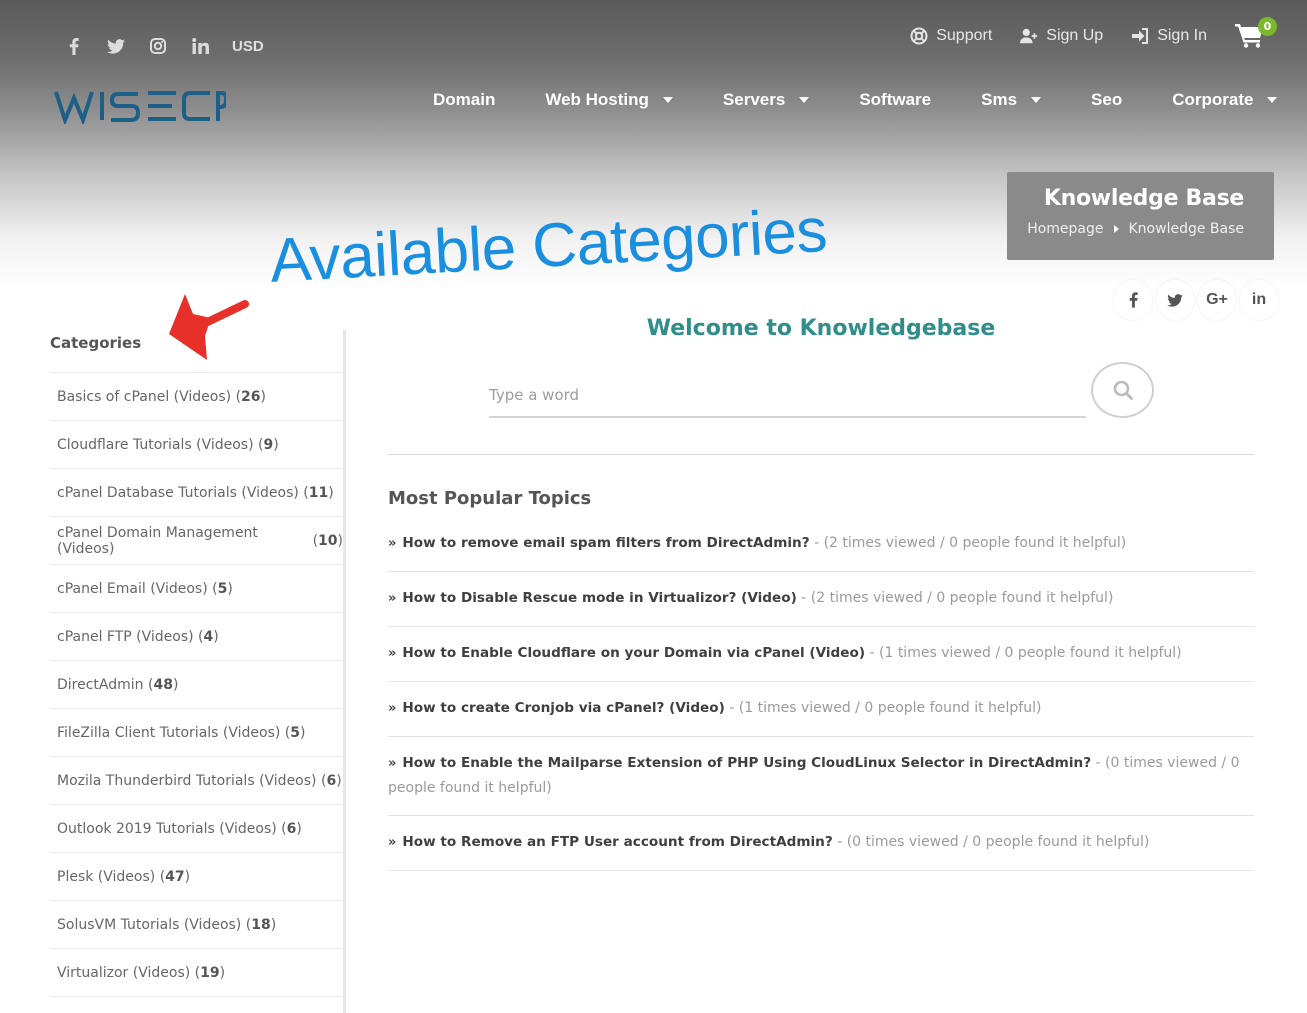 The height and width of the screenshot is (1013, 1307). Describe the element at coordinates (96, 343) in the screenshot. I see `categories-heading: Categories` at that location.